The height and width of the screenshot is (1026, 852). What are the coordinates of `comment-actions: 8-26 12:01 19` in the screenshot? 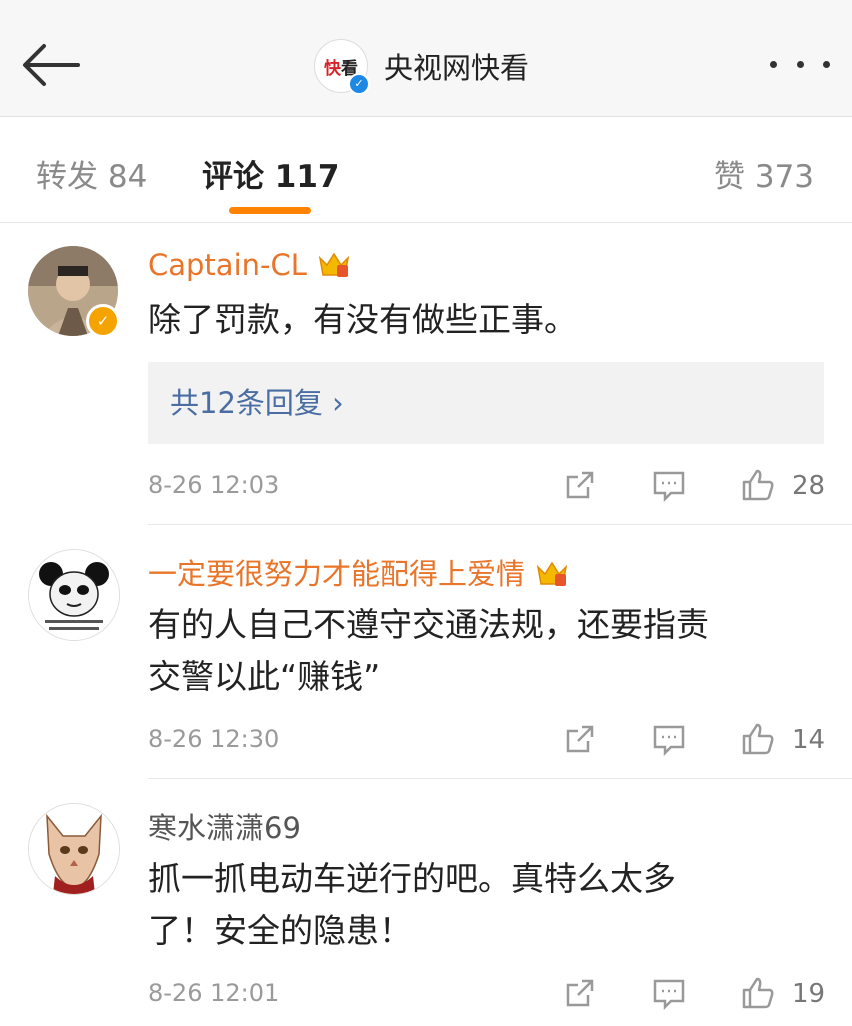 It's located at (487, 995).